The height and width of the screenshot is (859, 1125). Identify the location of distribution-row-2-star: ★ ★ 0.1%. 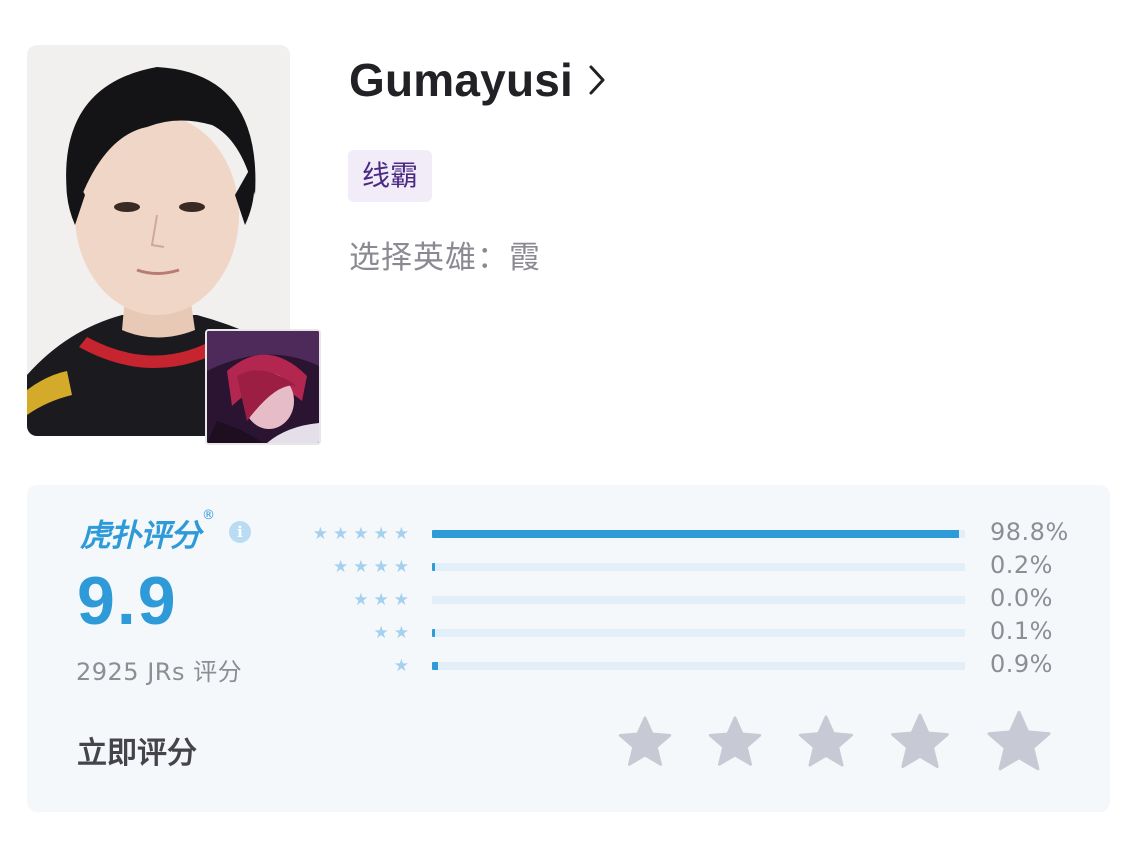
(687, 631).